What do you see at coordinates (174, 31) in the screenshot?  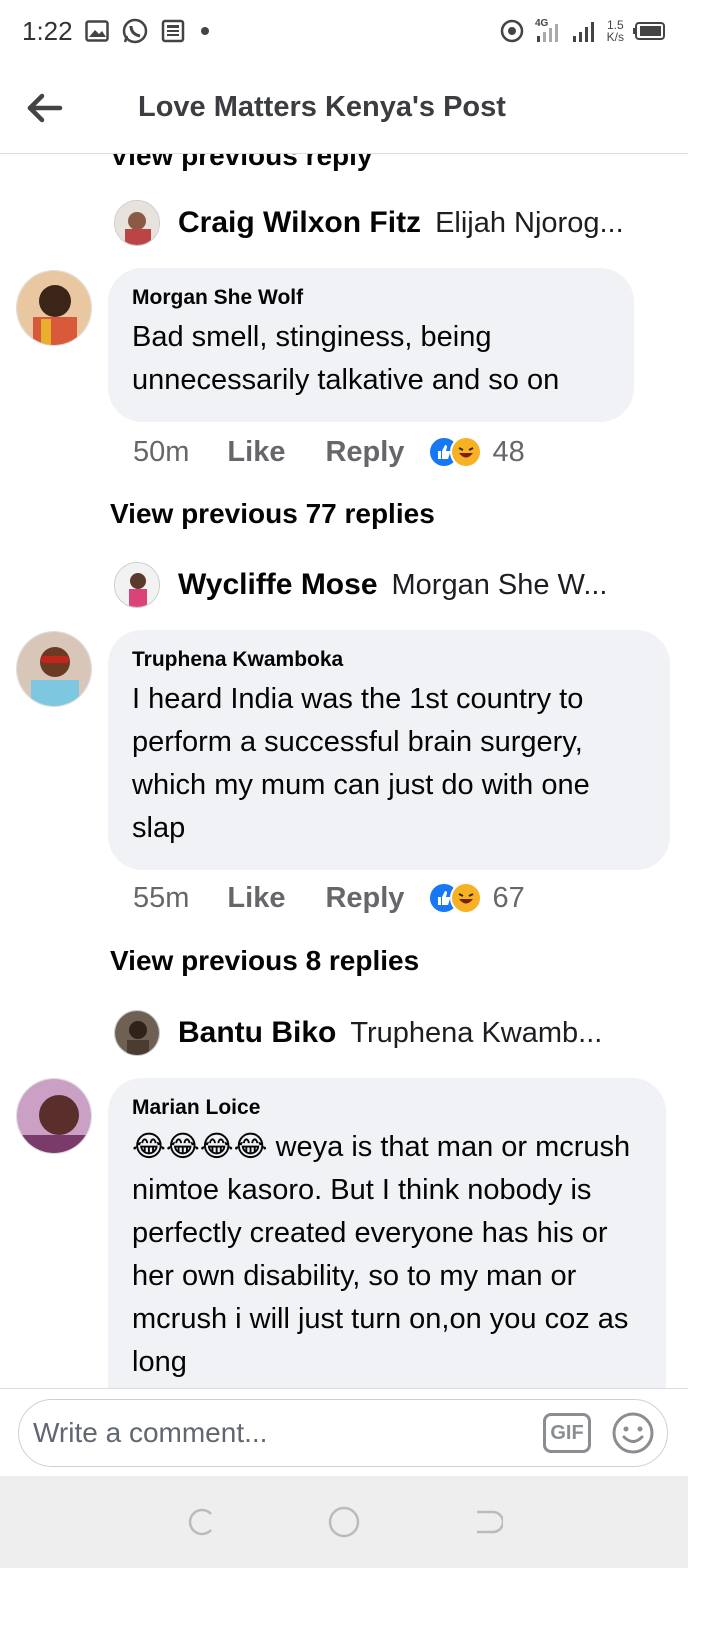 I see `news-icon` at bounding box center [174, 31].